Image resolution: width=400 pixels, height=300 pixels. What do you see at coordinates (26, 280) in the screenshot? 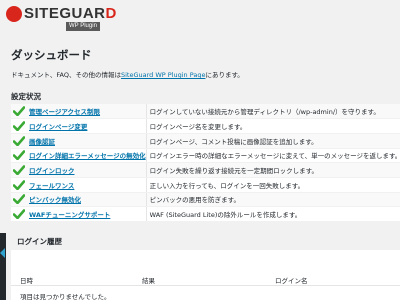
I see `column-datetime: 日時` at bounding box center [26, 280].